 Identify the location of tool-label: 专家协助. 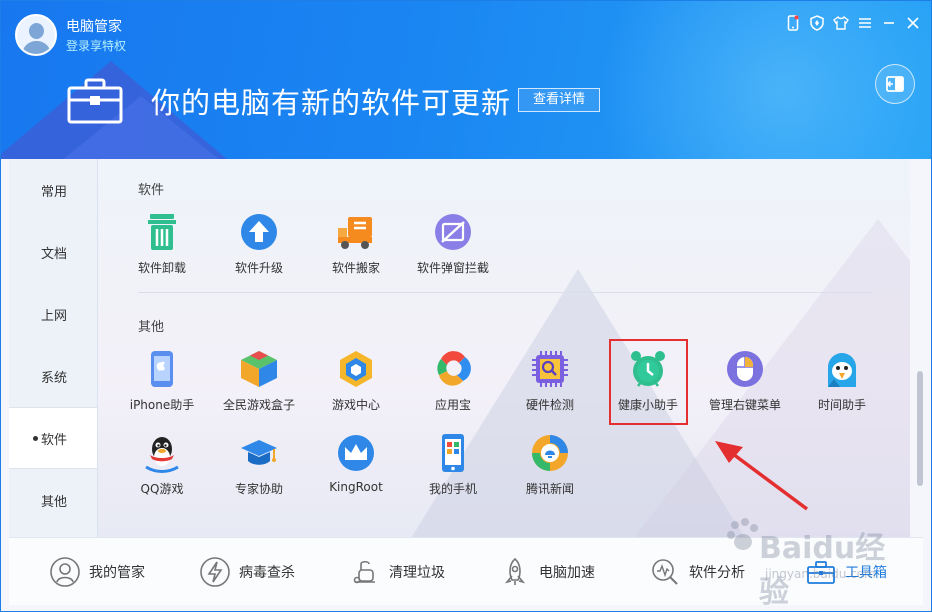
(258, 489).